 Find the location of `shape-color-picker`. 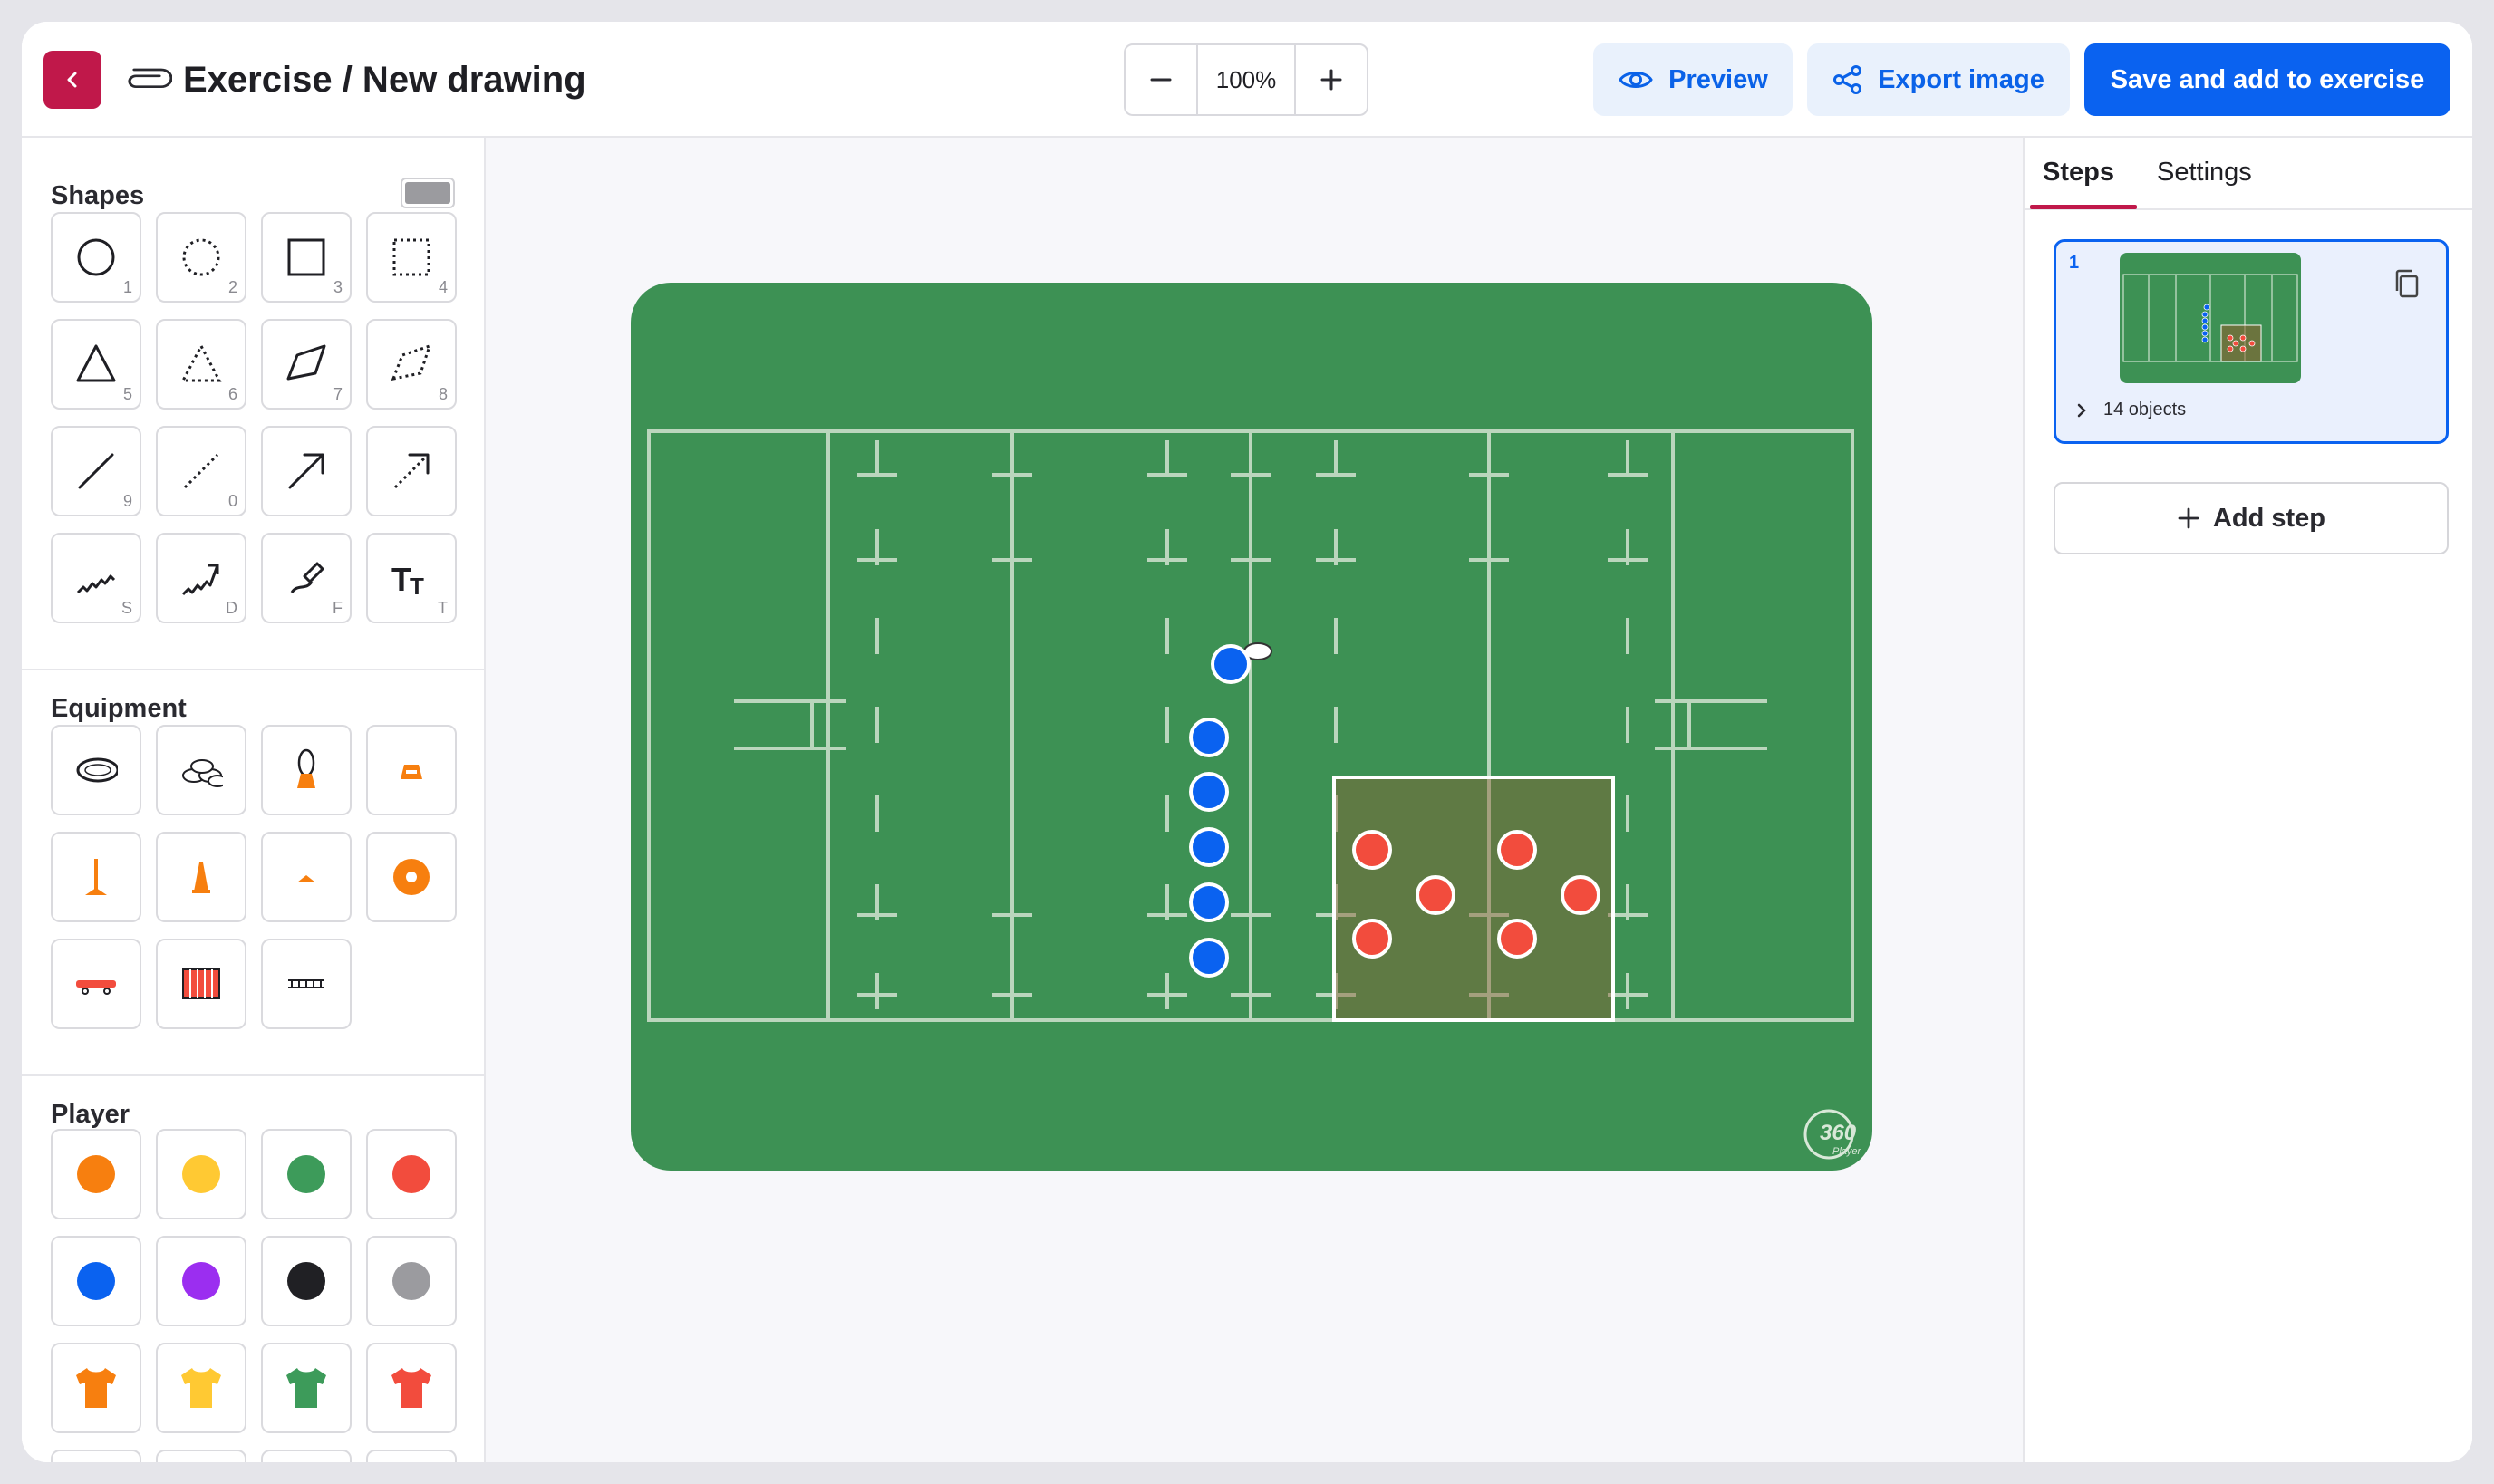

shape-color-picker is located at coordinates (428, 193).